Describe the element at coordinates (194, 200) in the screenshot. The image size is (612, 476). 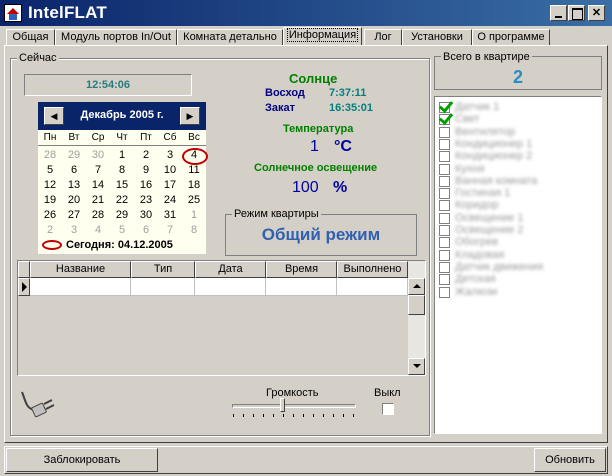
I see `calendar-day: 25` at that location.